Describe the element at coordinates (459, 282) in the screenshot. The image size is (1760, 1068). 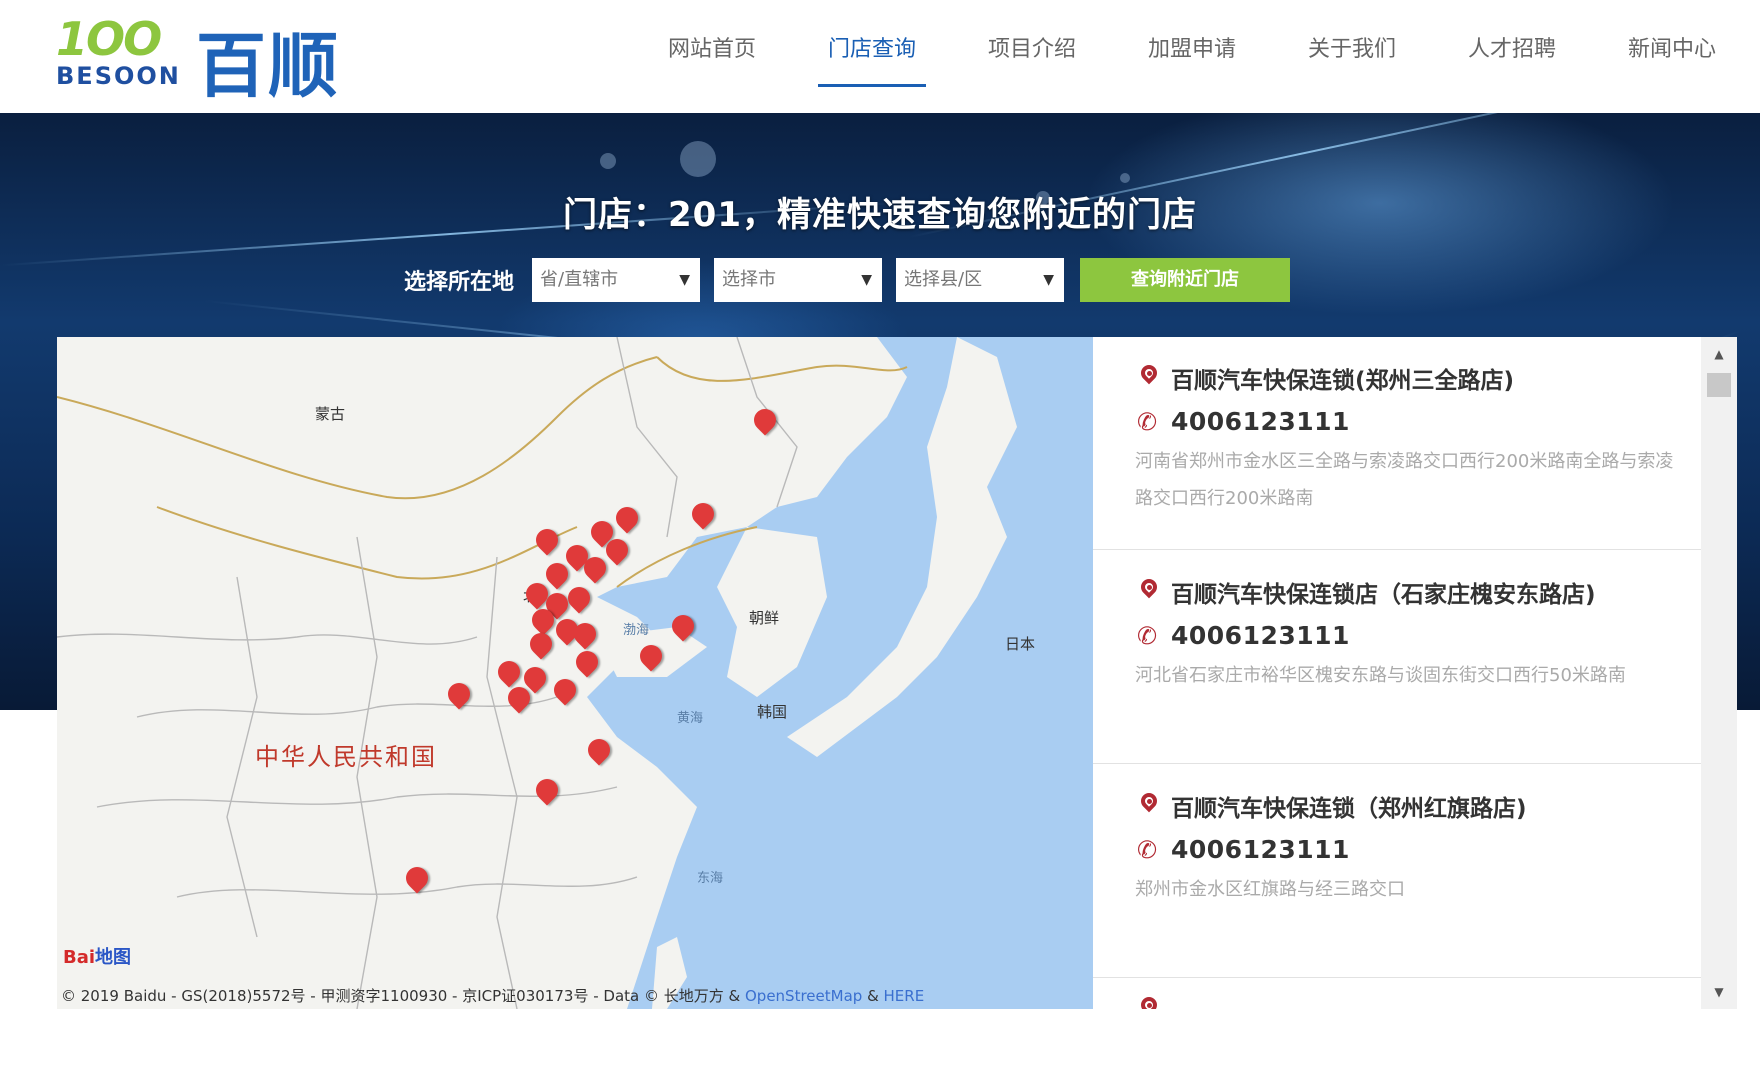
I see `search-label: 选择所在地` at that location.